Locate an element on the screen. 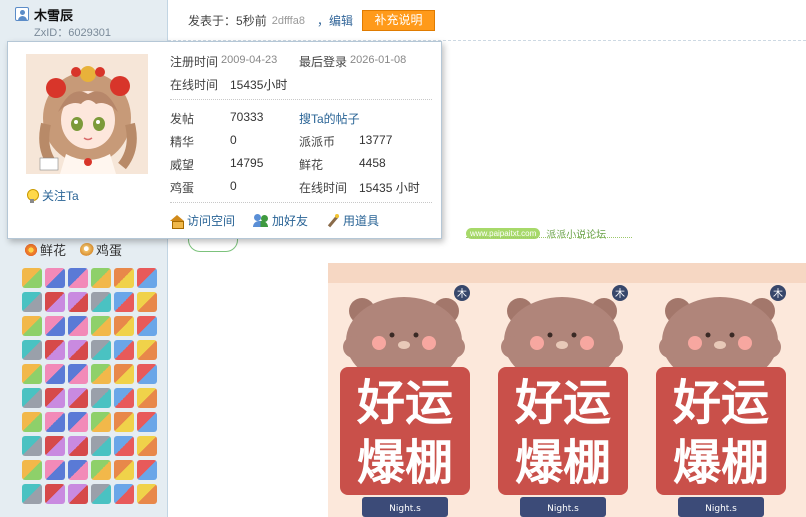  wand-icon is located at coordinates (333, 220).